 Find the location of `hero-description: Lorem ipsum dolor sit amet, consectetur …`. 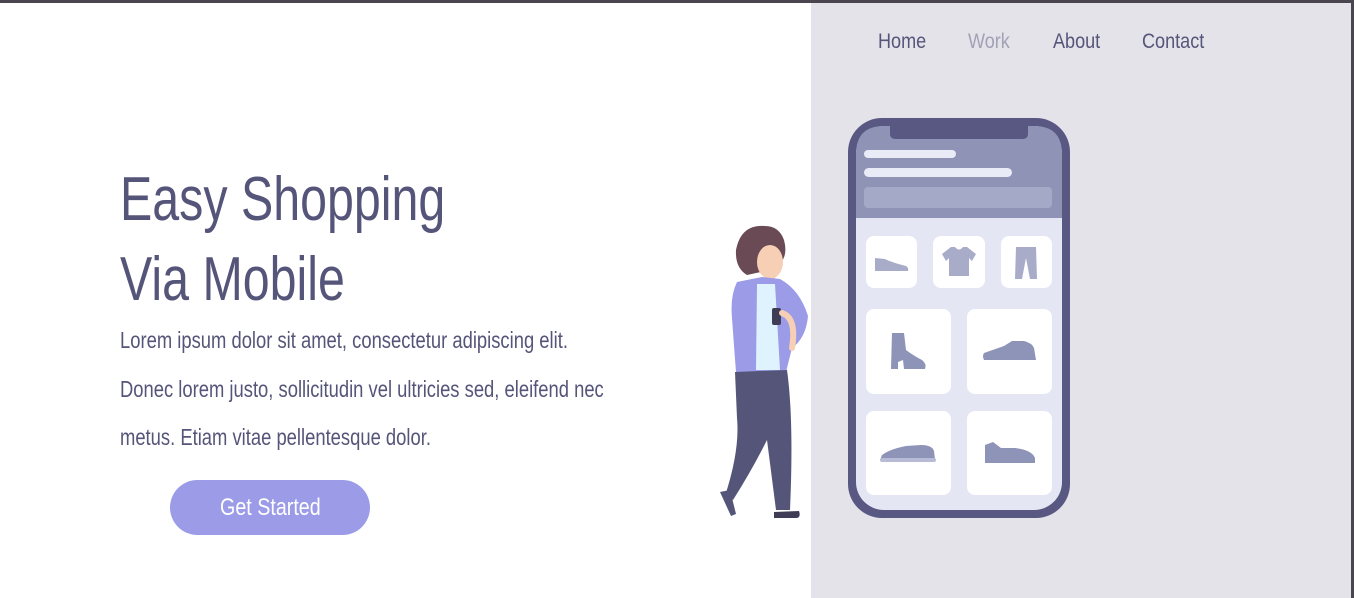

hero-description: Lorem ipsum dolor sit amet, consectetur … is located at coordinates (362, 388).